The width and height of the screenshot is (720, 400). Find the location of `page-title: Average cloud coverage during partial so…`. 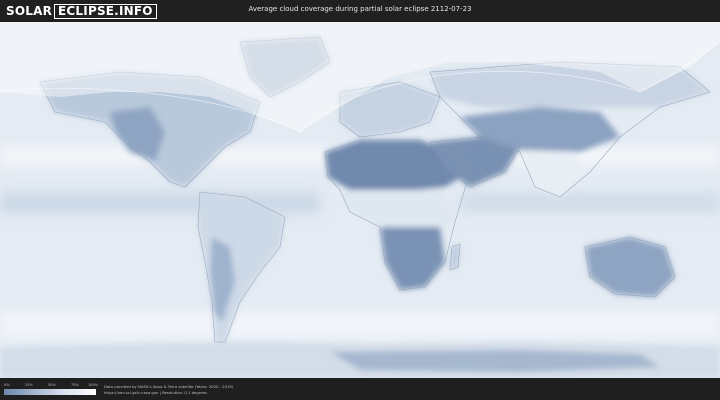

page-title: Average cloud coverage during partial so… is located at coordinates (360, 9).